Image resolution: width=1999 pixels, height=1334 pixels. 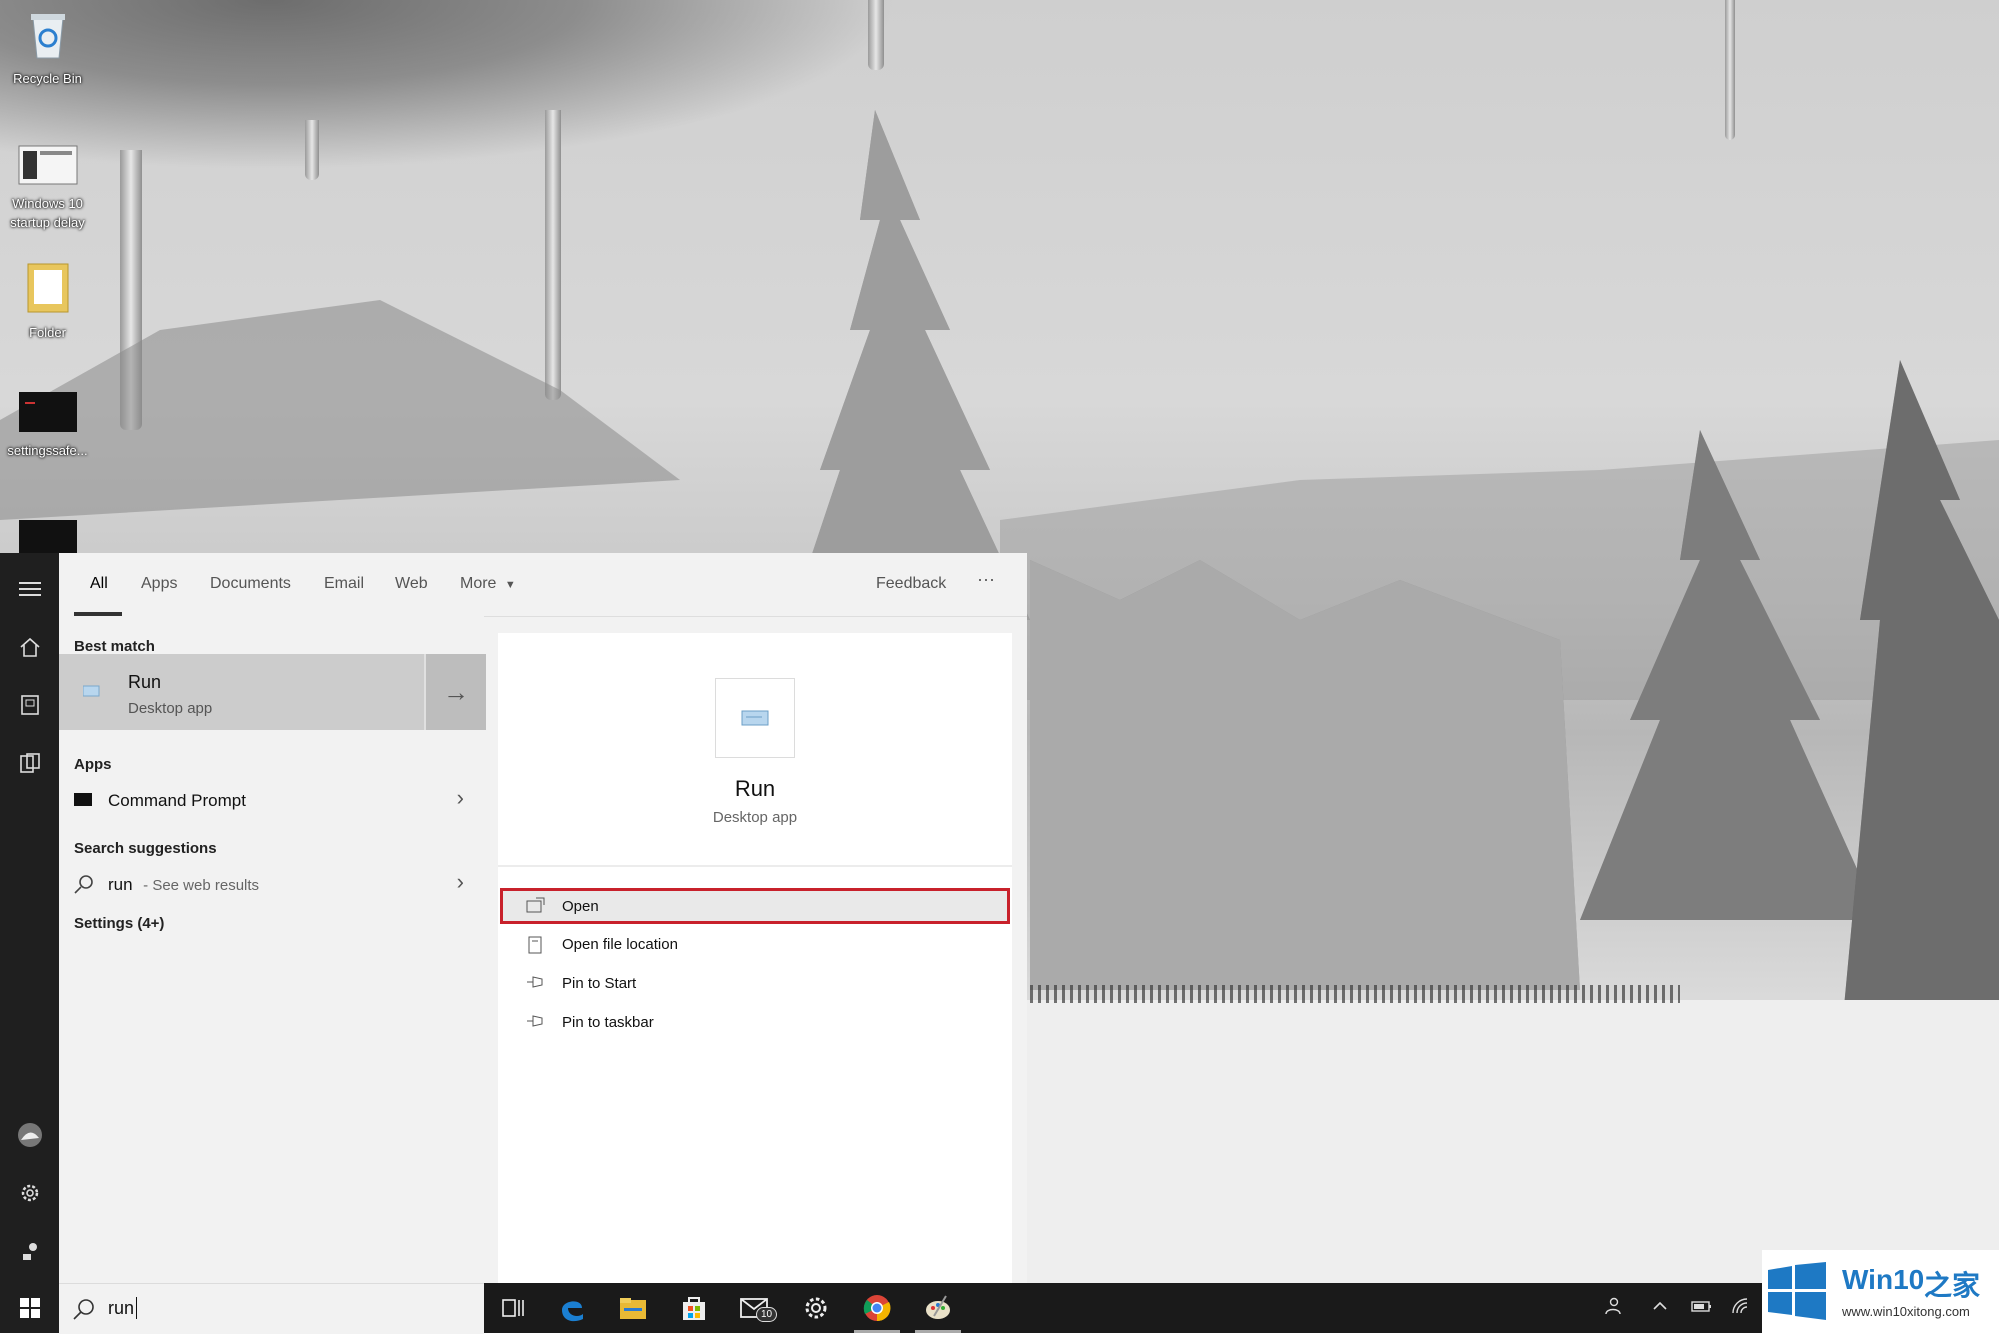 What do you see at coordinates (755, 945) in the screenshot?
I see `action-open-file-location: Open file location` at bounding box center [755, 945].